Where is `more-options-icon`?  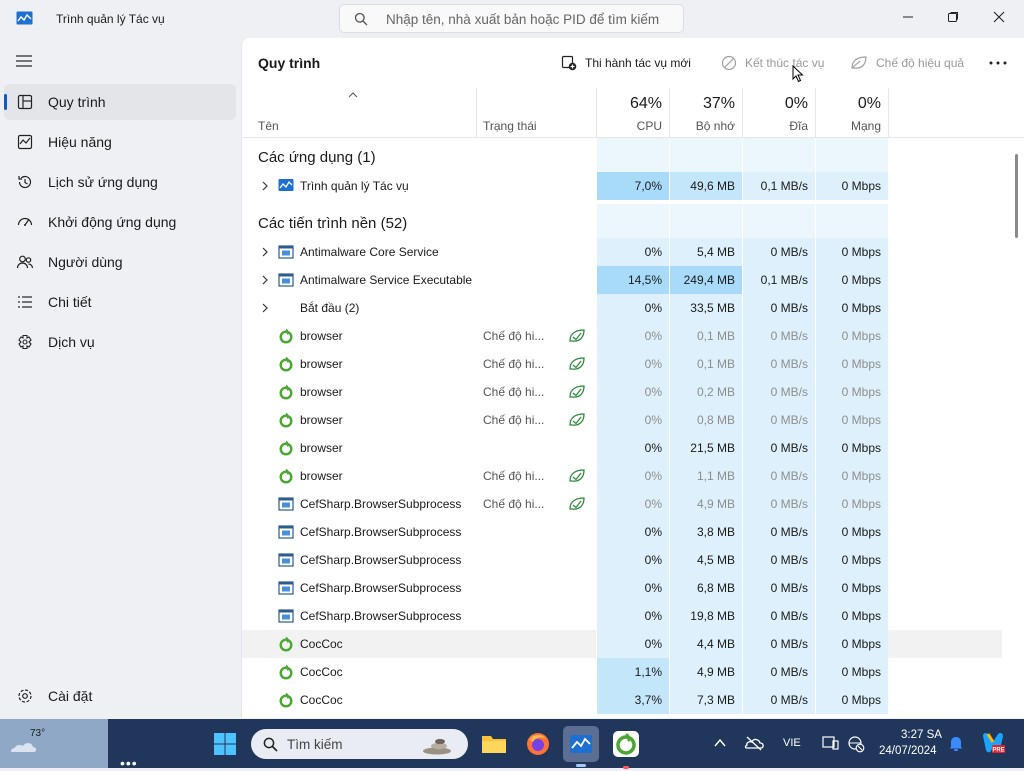 more-options-icon is located at coordinates (998, 63).